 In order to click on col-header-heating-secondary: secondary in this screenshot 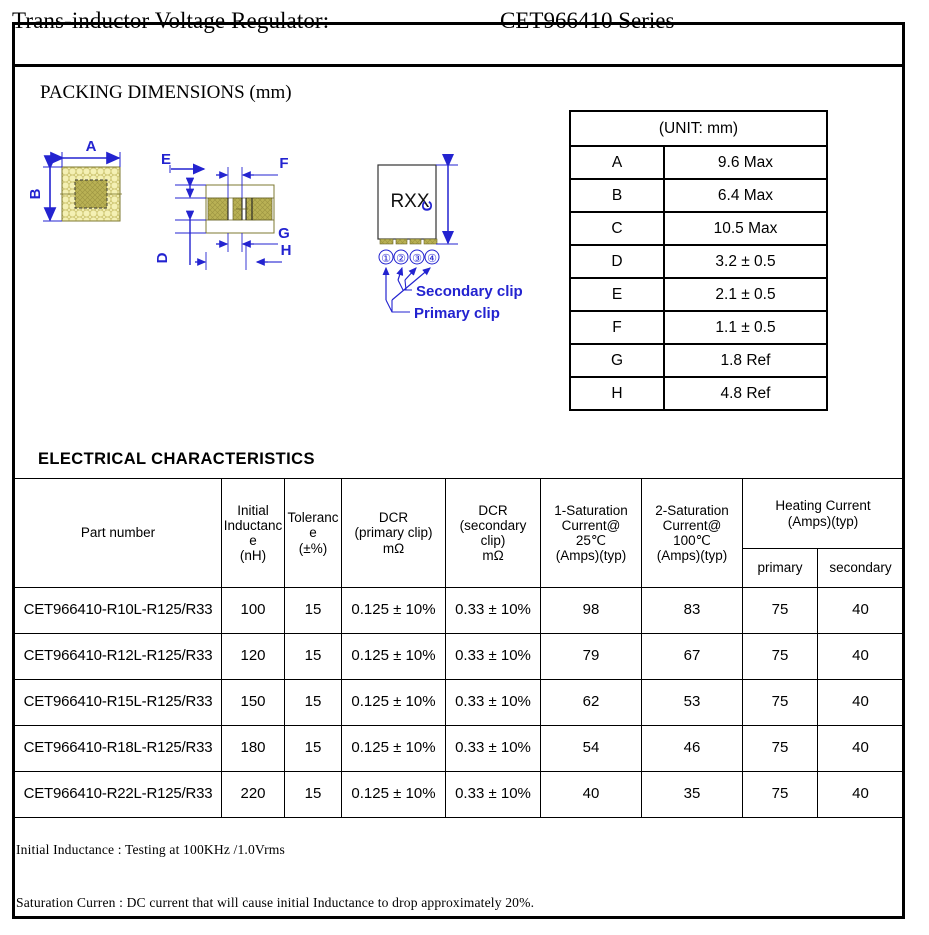, I will do `click(860, 568)`.